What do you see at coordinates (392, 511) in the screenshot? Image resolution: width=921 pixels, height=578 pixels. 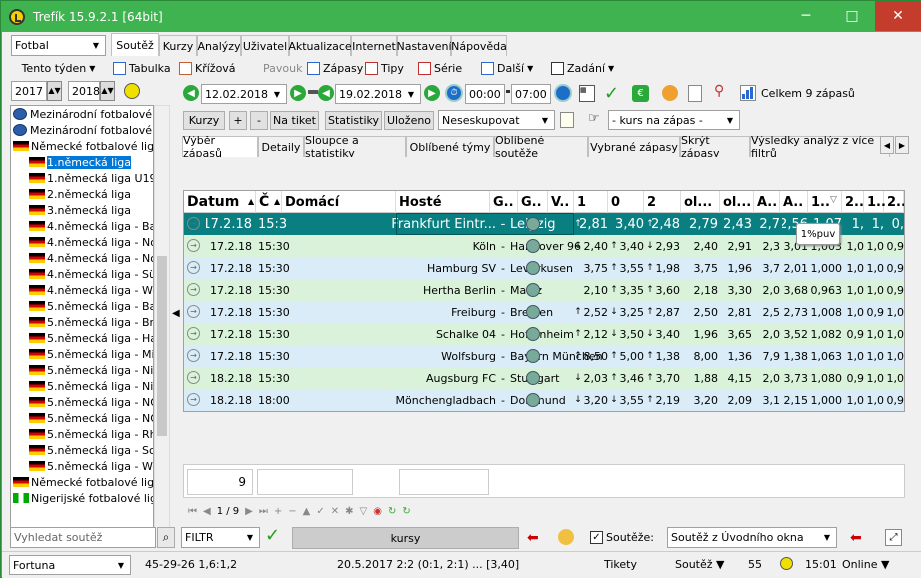 I see `refresh-green-icon: ↻` at bounding box center [392, 511].